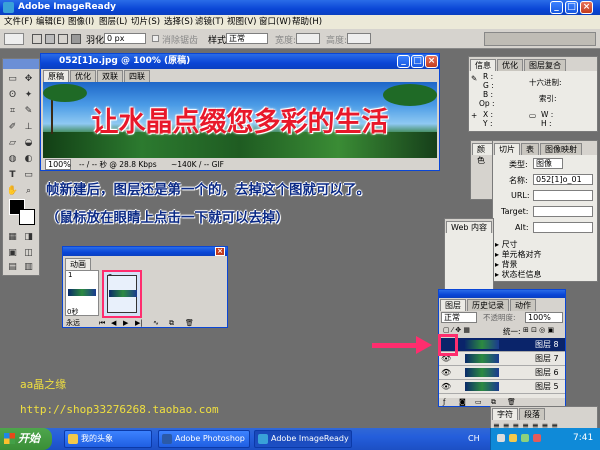  Describe the element at coordinates (12, 267) in the screenshot. I see `jump-to-photoshop-icon: ▤` at that location.